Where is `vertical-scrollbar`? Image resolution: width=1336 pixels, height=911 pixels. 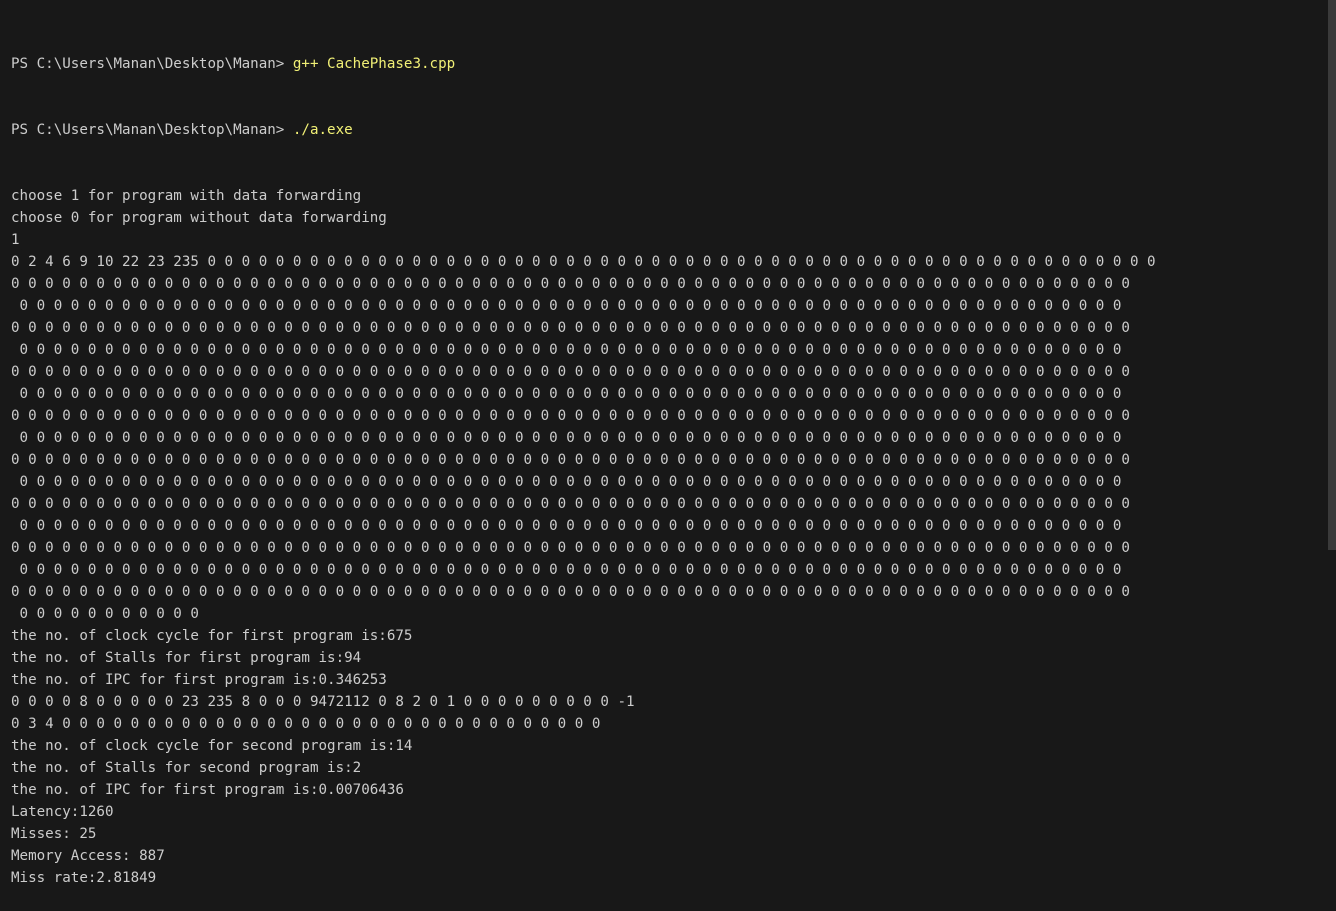 vertical-scrollbar is located at coordinates (1332, 275).